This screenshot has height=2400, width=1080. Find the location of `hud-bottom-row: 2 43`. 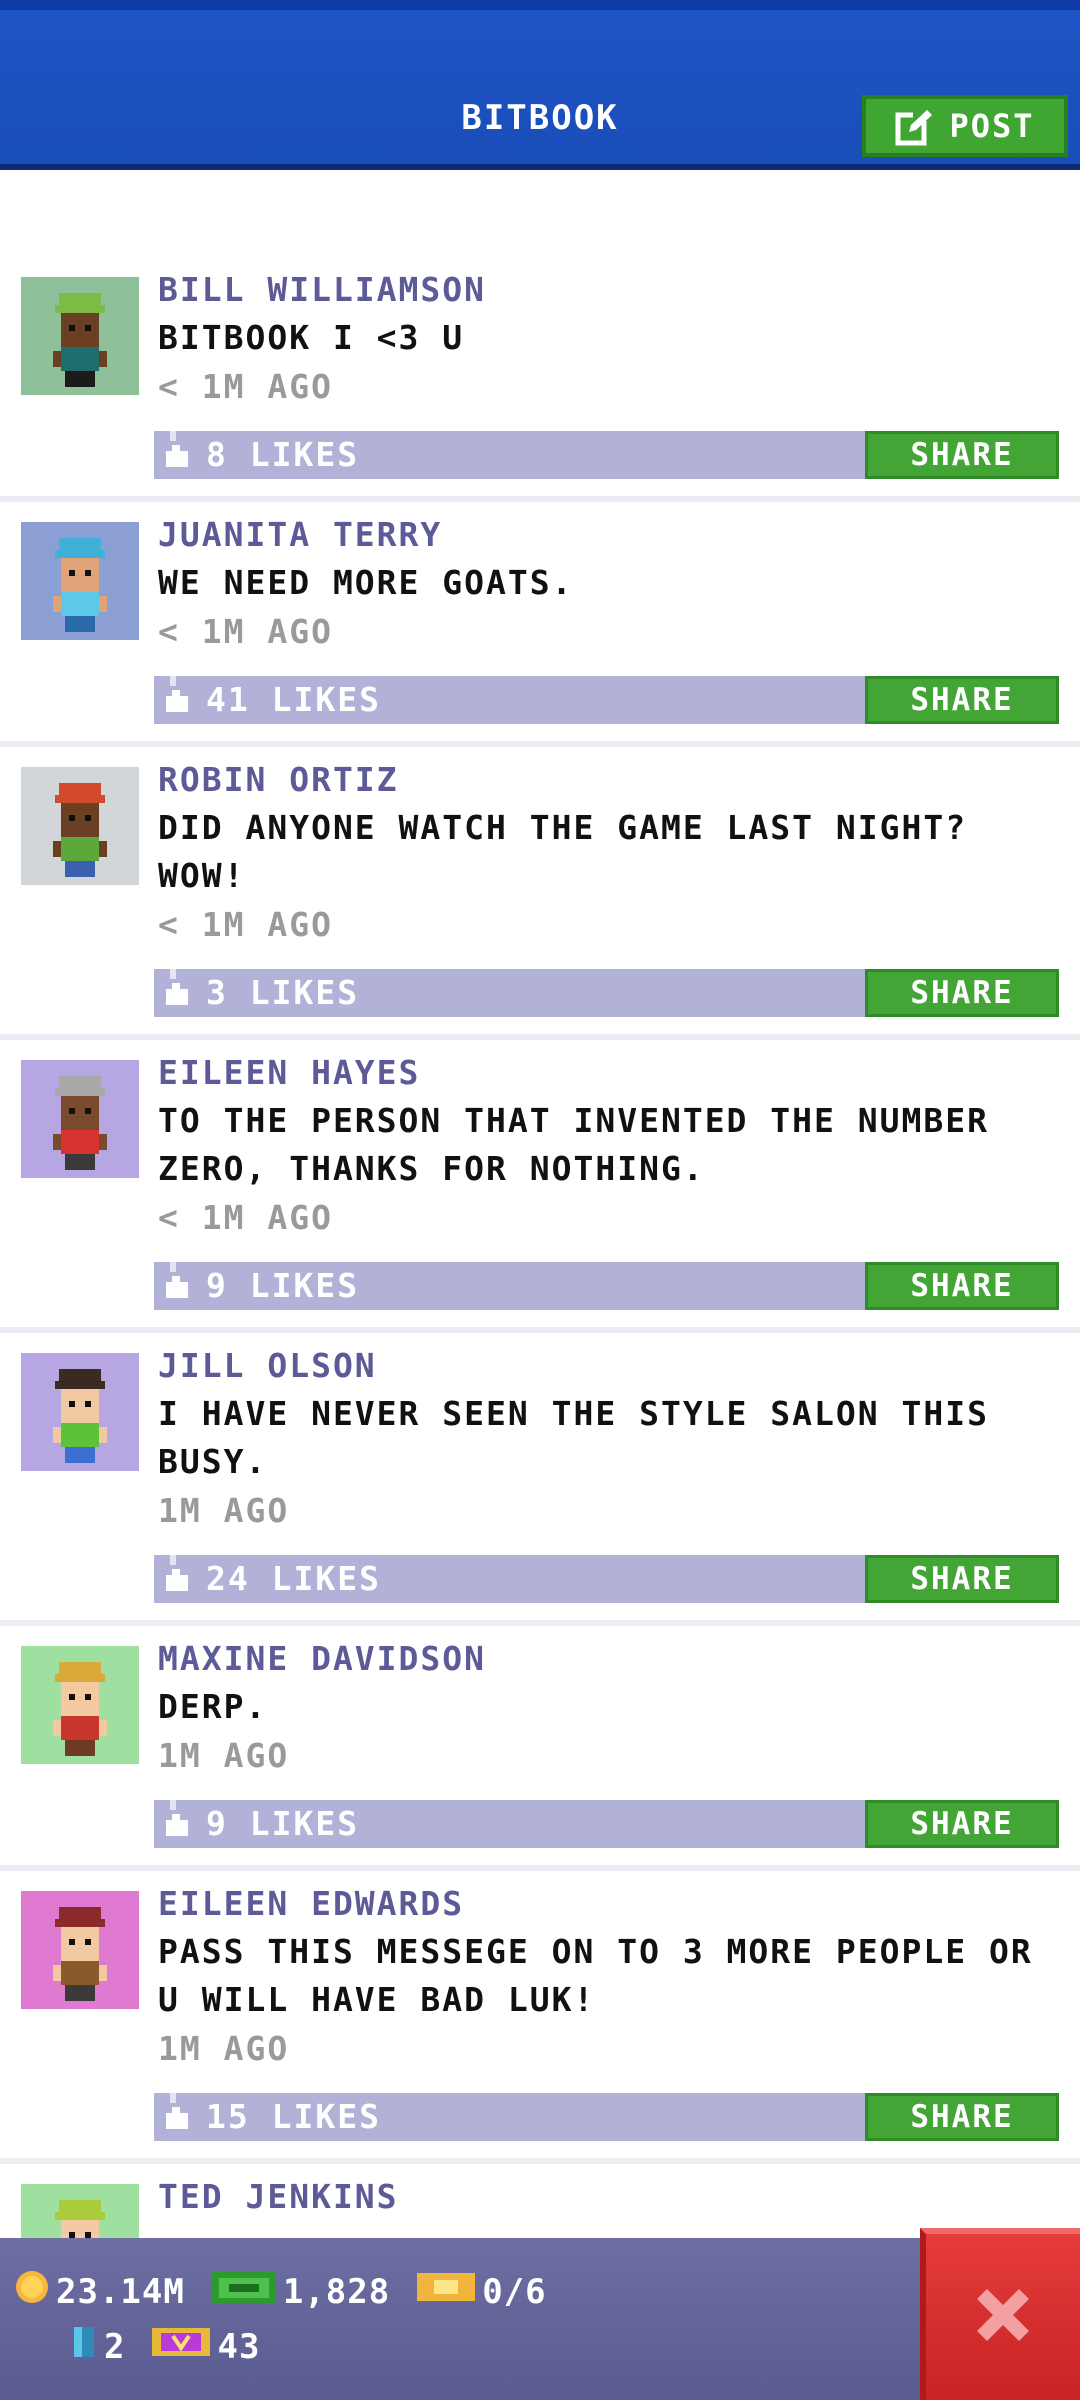

hud-bottom-row: 2 43 is located at coordinates (178, 2346).